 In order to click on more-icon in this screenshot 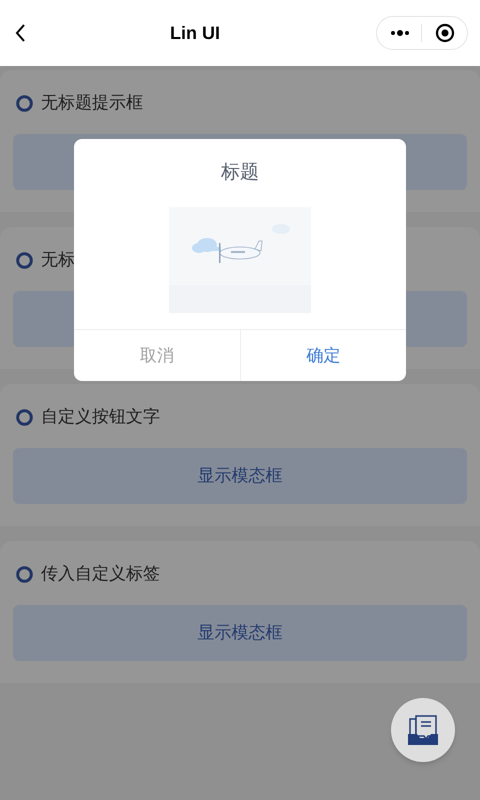, I will do `click(400, 33)`.